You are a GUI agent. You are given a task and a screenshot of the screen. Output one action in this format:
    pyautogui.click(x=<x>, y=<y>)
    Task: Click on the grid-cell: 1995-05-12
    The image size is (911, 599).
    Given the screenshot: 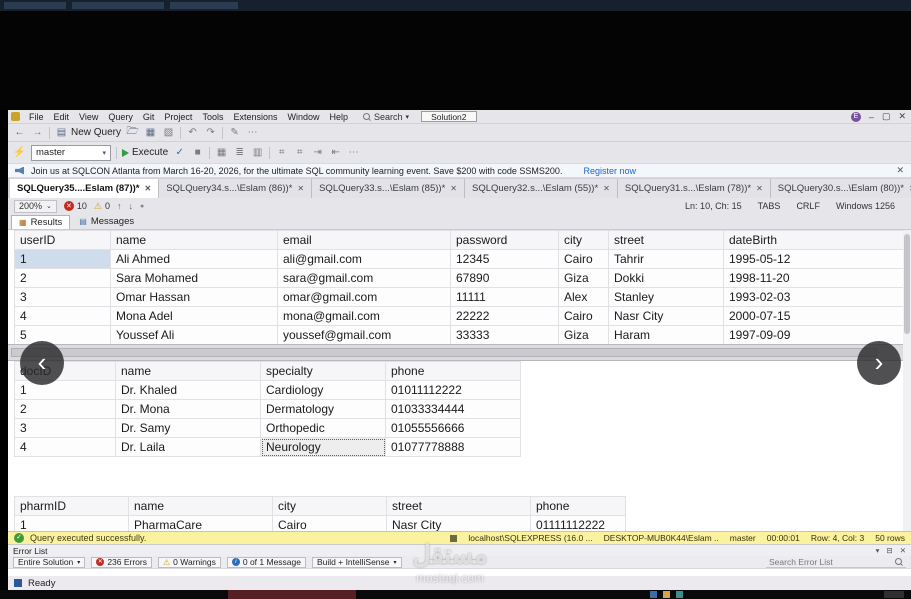 What is the action you would take?
    pyautogui.click(x=814, y=259)
    